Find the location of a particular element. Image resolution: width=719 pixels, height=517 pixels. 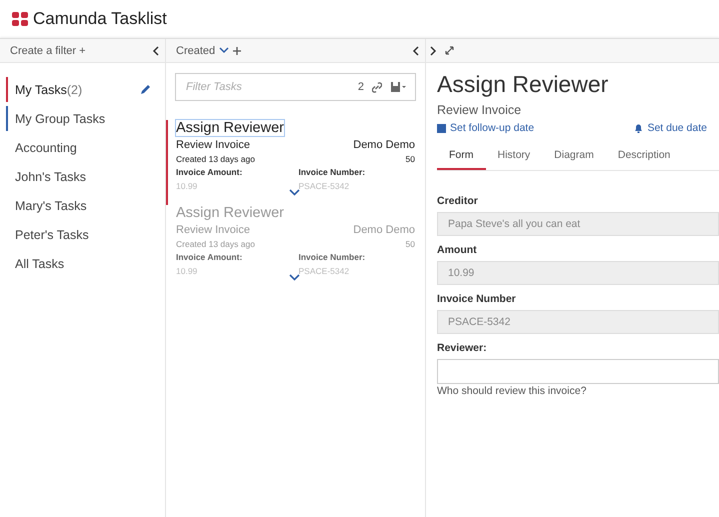

filter-label: Mary's Tasks is located at coordinates (51, 205).